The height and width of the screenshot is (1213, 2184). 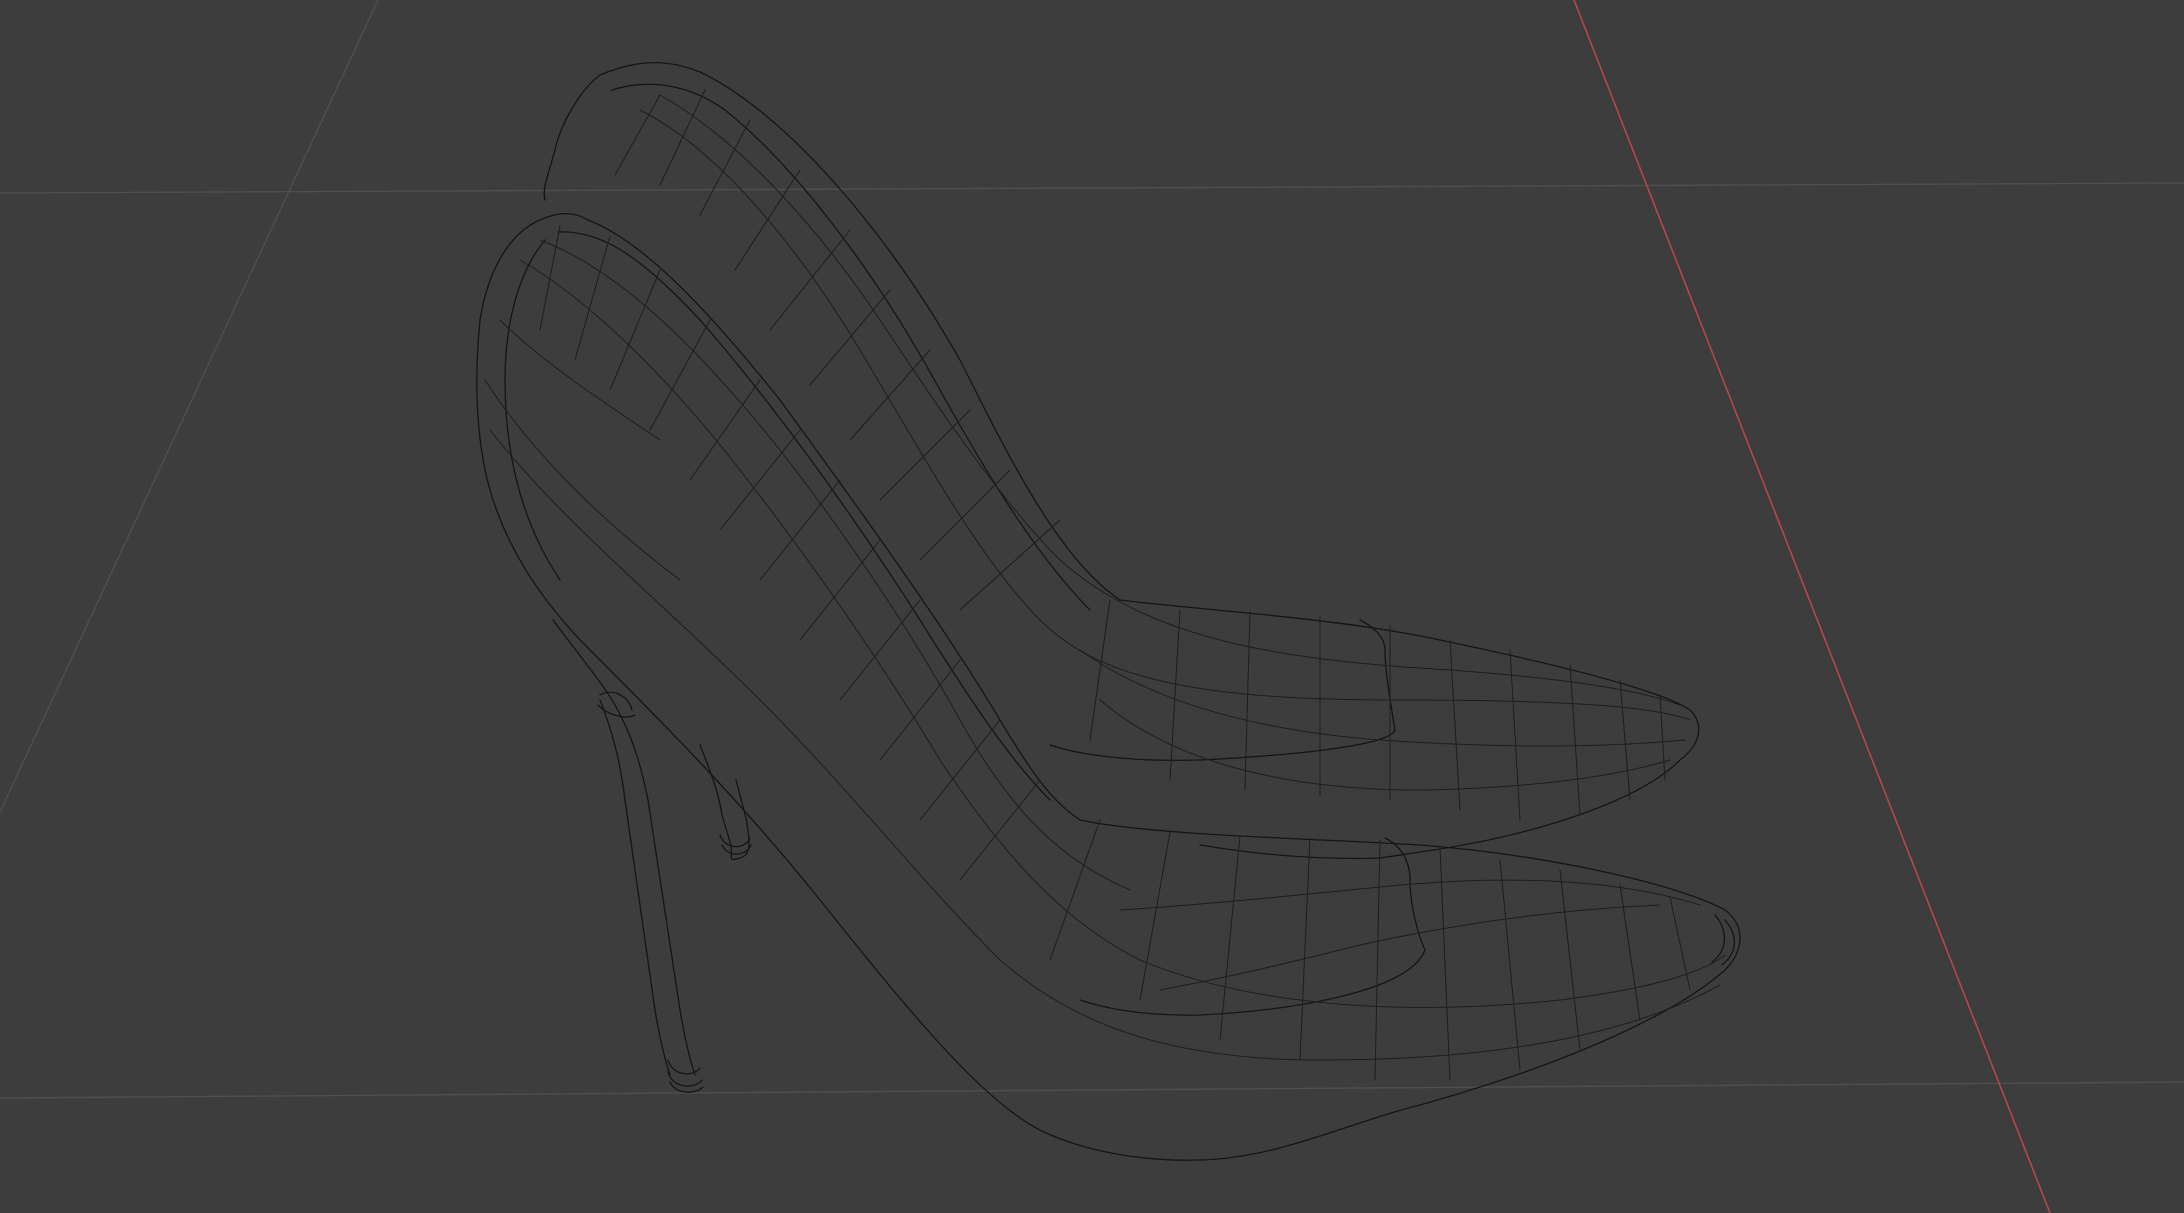 What do you see at coordinates (1092, 1090) in the screenshot?
I see `grid-line-near` at bounding box center [1092, 1090].